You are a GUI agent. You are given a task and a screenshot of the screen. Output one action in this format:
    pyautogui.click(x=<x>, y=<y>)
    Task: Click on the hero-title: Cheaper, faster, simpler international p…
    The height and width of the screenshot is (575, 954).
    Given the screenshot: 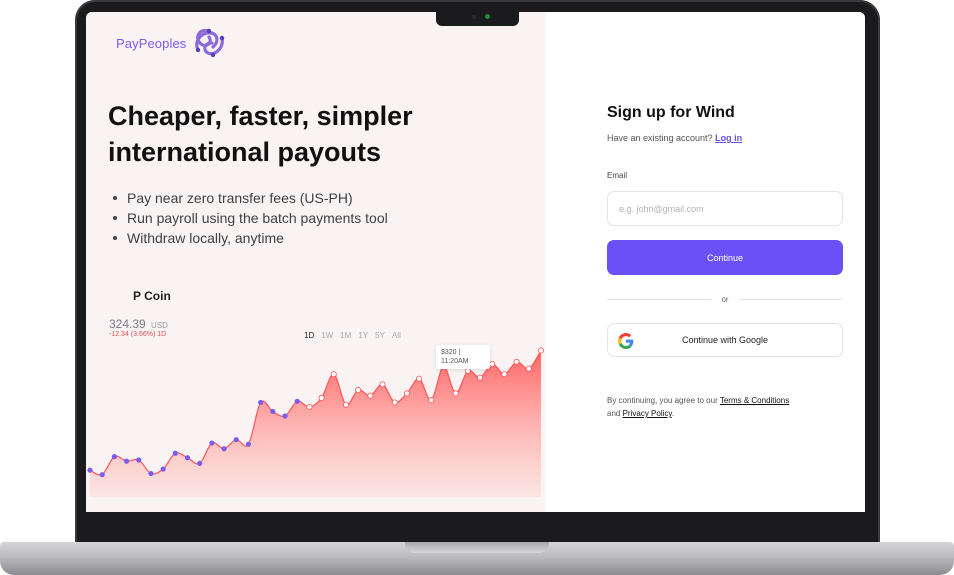 What is the action you would take?
    pyautogui.click(x=308, y=134)
    